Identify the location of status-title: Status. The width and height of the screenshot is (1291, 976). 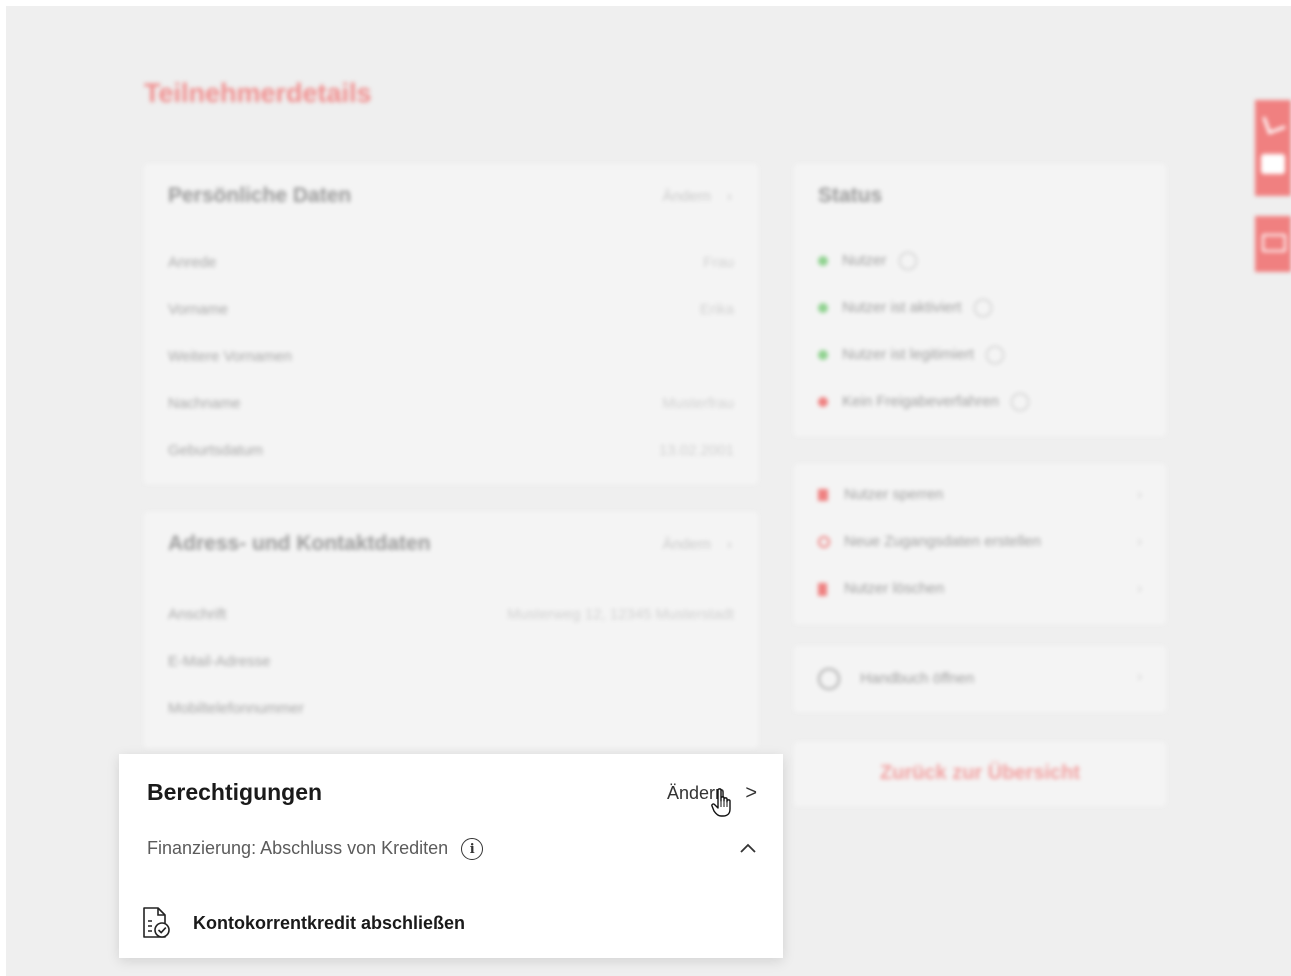
(850, 195).